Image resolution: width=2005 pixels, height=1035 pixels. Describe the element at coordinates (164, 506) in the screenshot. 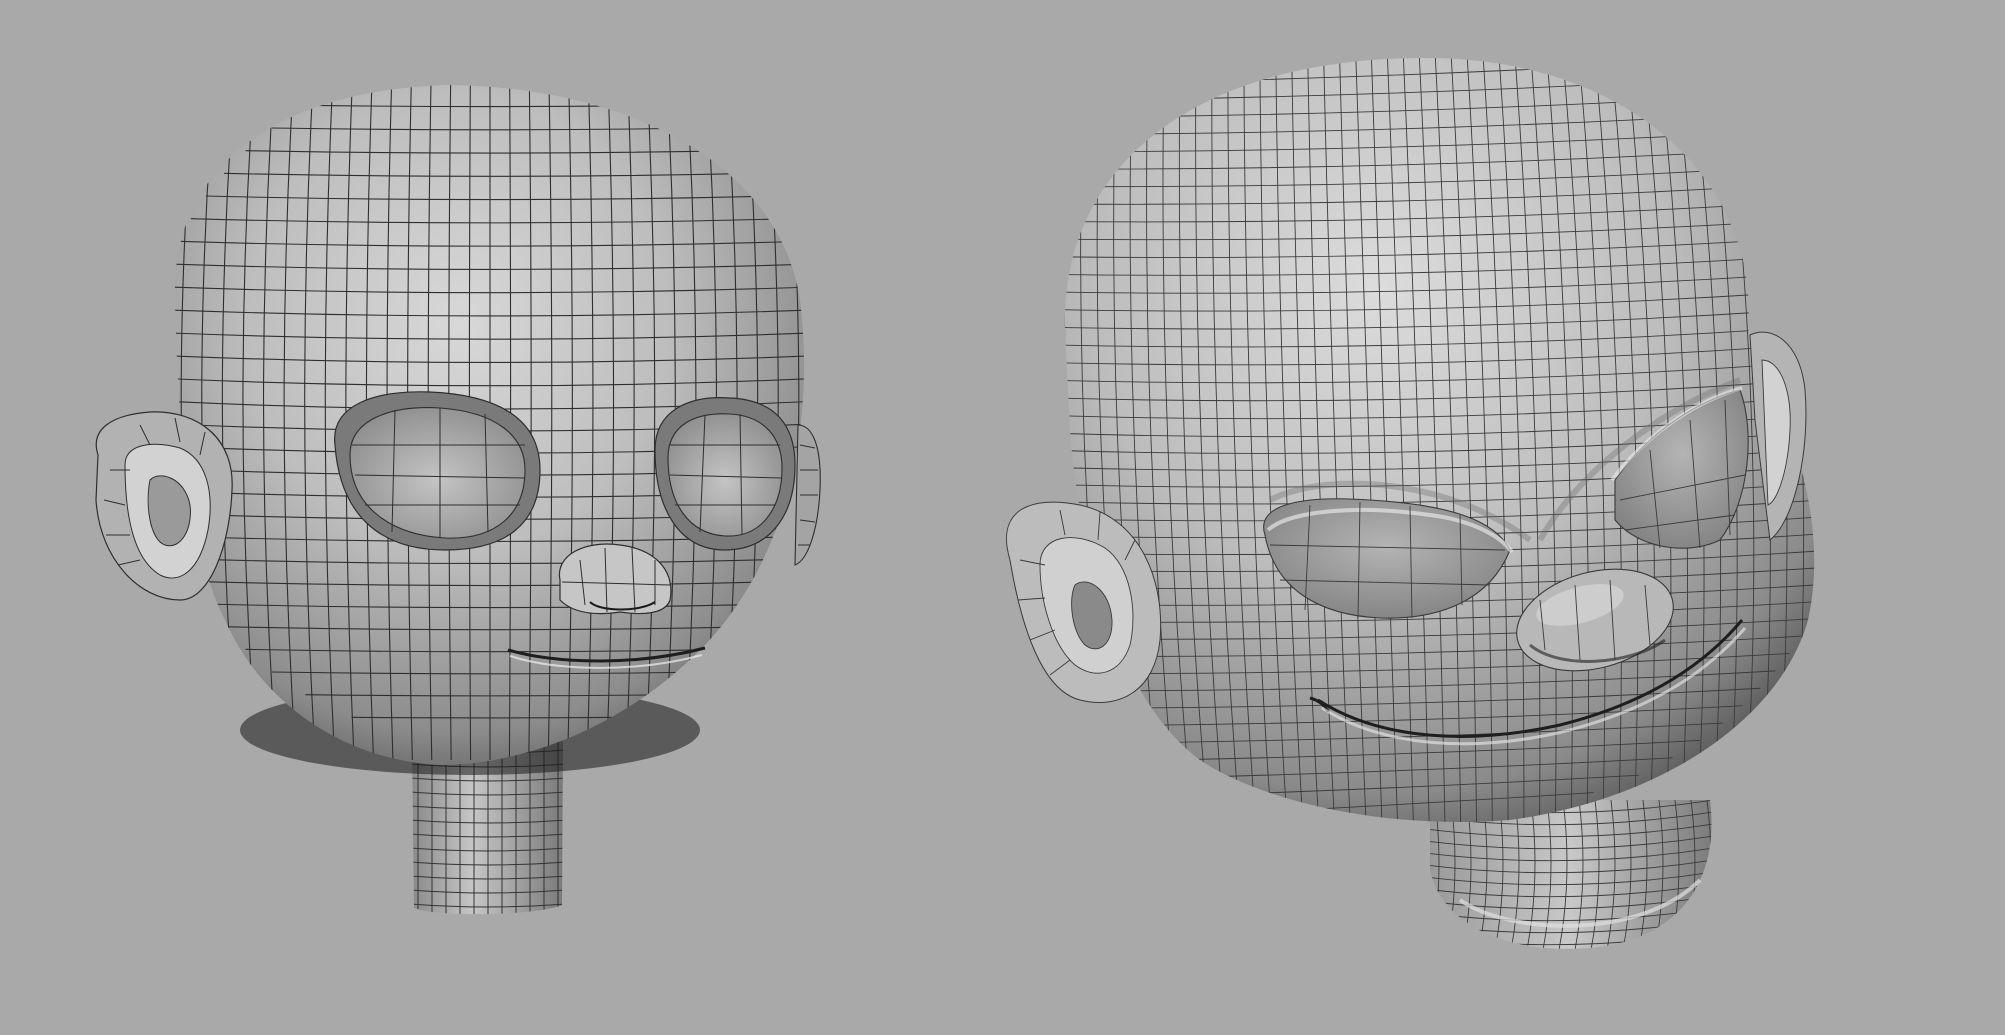

I see `left-model-ear-left` at that location.